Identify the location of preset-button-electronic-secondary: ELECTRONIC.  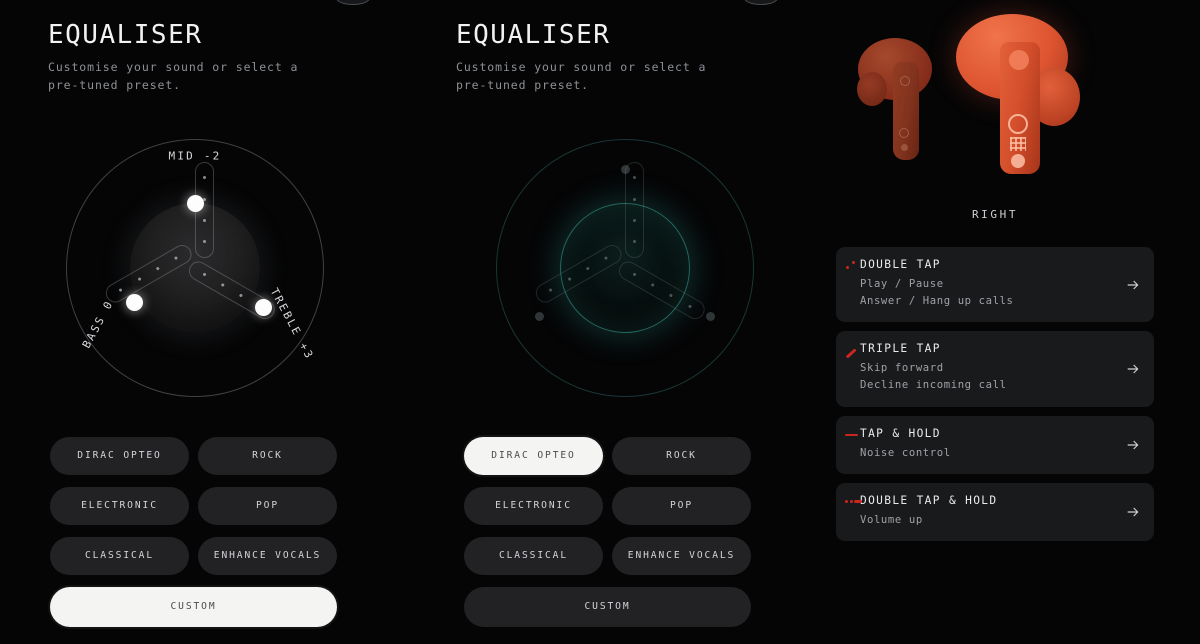
(533, 505).